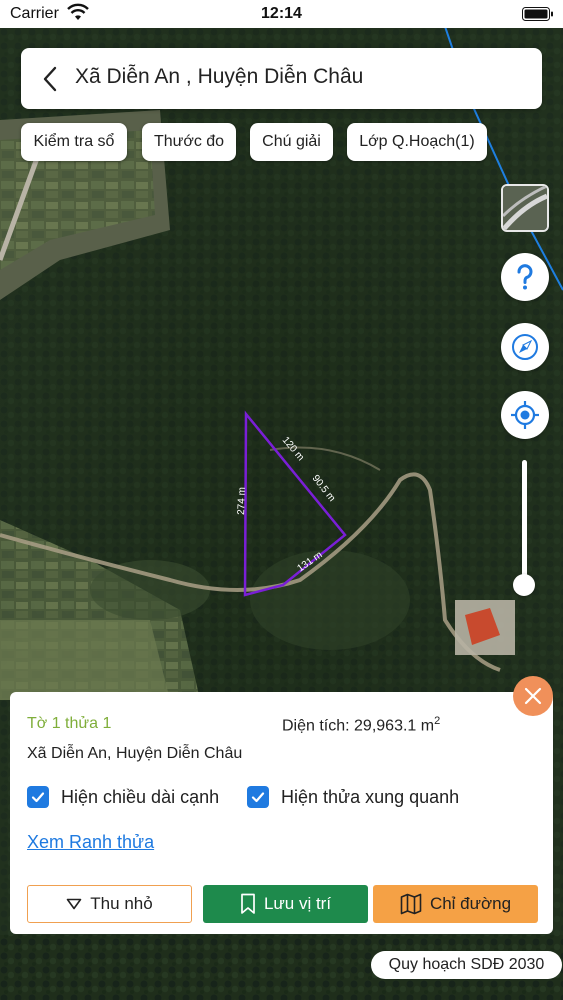 This screenshot has height=1000, width=563. I want to click on show-adjacent-label: Hiện thửa xung quanh, so click(370, 796).